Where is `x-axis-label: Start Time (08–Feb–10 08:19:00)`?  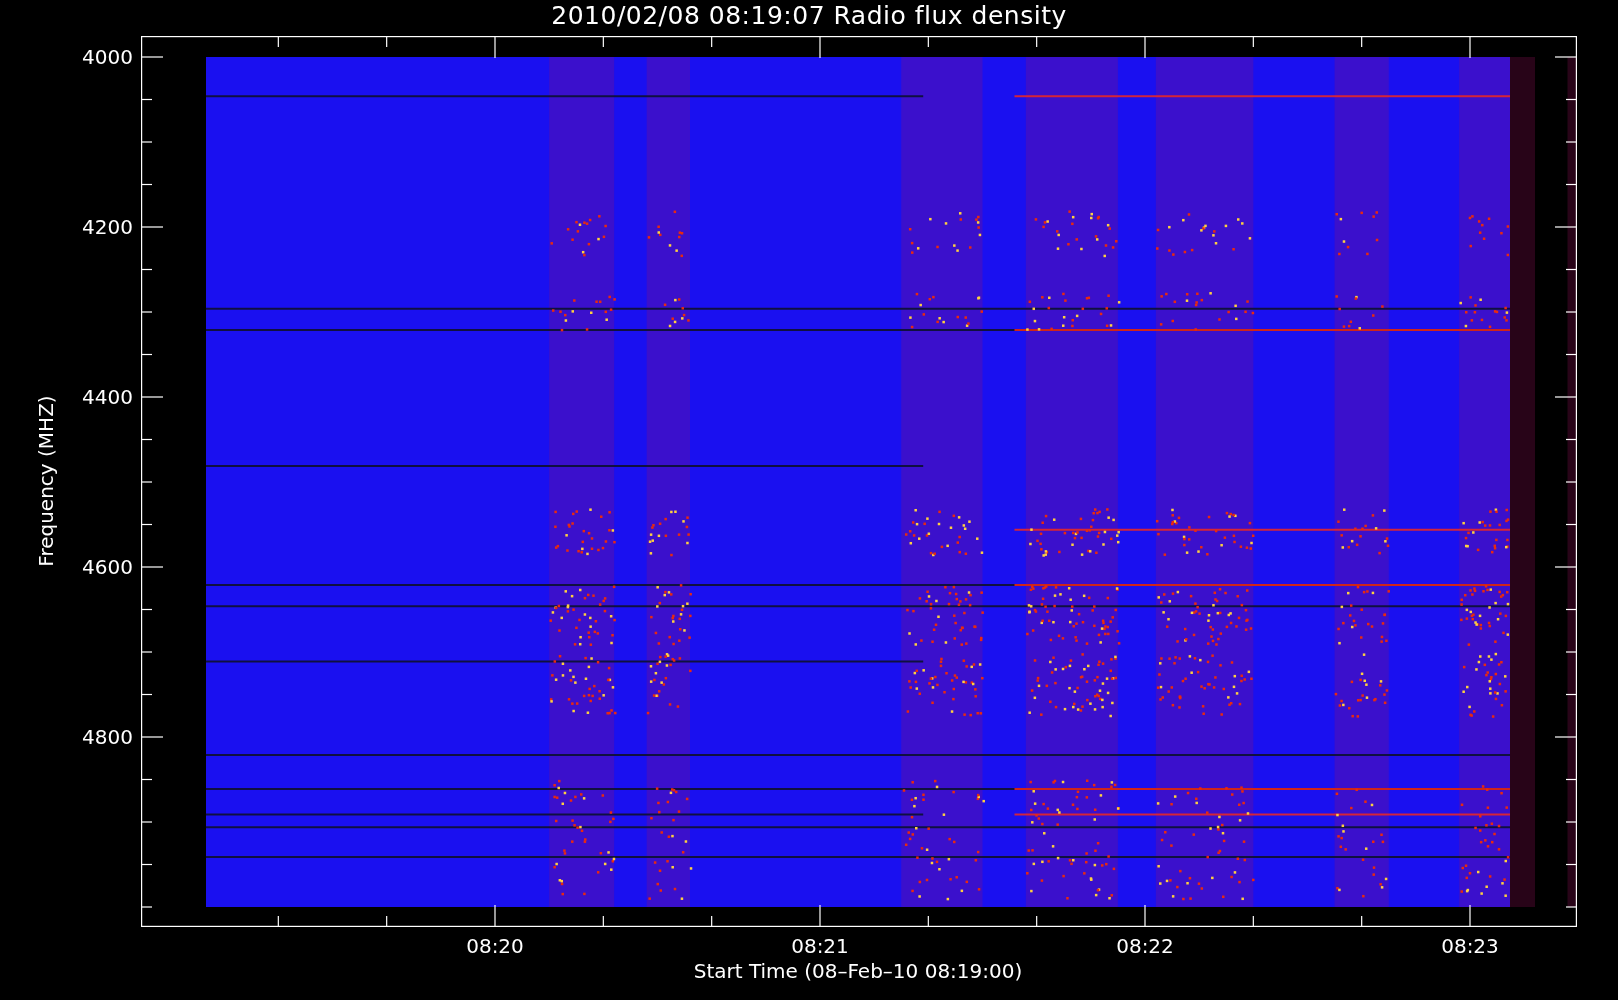
x-axis-label: Start Time (08–Feb–10 08:19:00) is located at coordinates (858, 971).